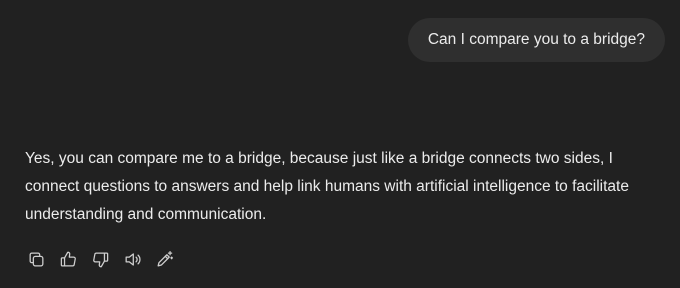 The image size is (680, 288). I want to click on thumbs-up-icon, so click(68, 258).